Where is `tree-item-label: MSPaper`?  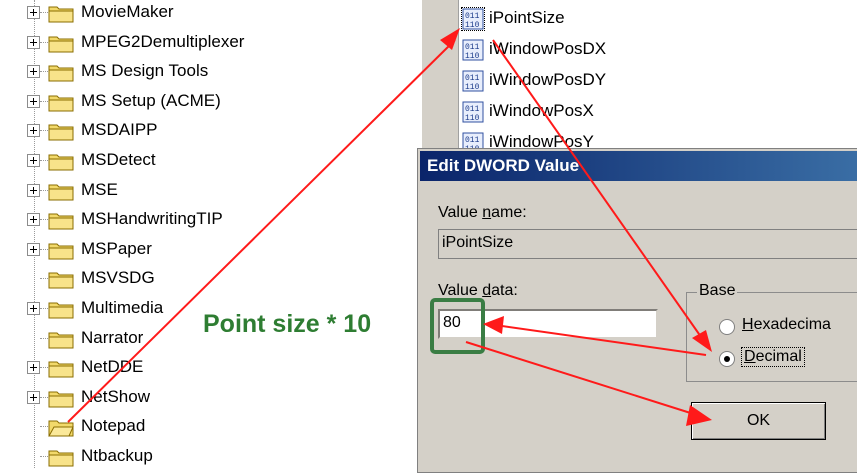 tree-item-label: MSPaper is located at coordinates (116, 248).